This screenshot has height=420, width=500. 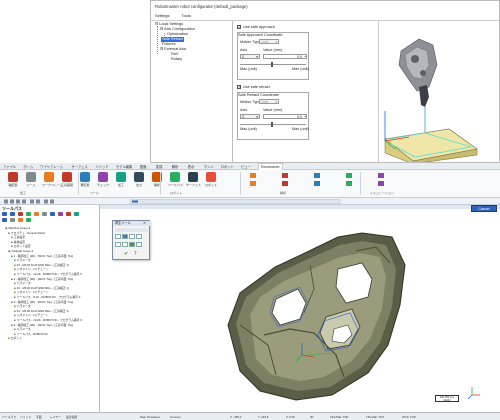 I want to click on cancel-button: Cancel, so click(x=484, y=208).